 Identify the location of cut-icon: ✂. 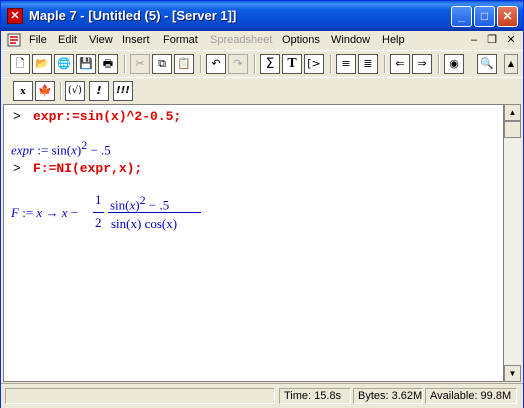
(140, 64).